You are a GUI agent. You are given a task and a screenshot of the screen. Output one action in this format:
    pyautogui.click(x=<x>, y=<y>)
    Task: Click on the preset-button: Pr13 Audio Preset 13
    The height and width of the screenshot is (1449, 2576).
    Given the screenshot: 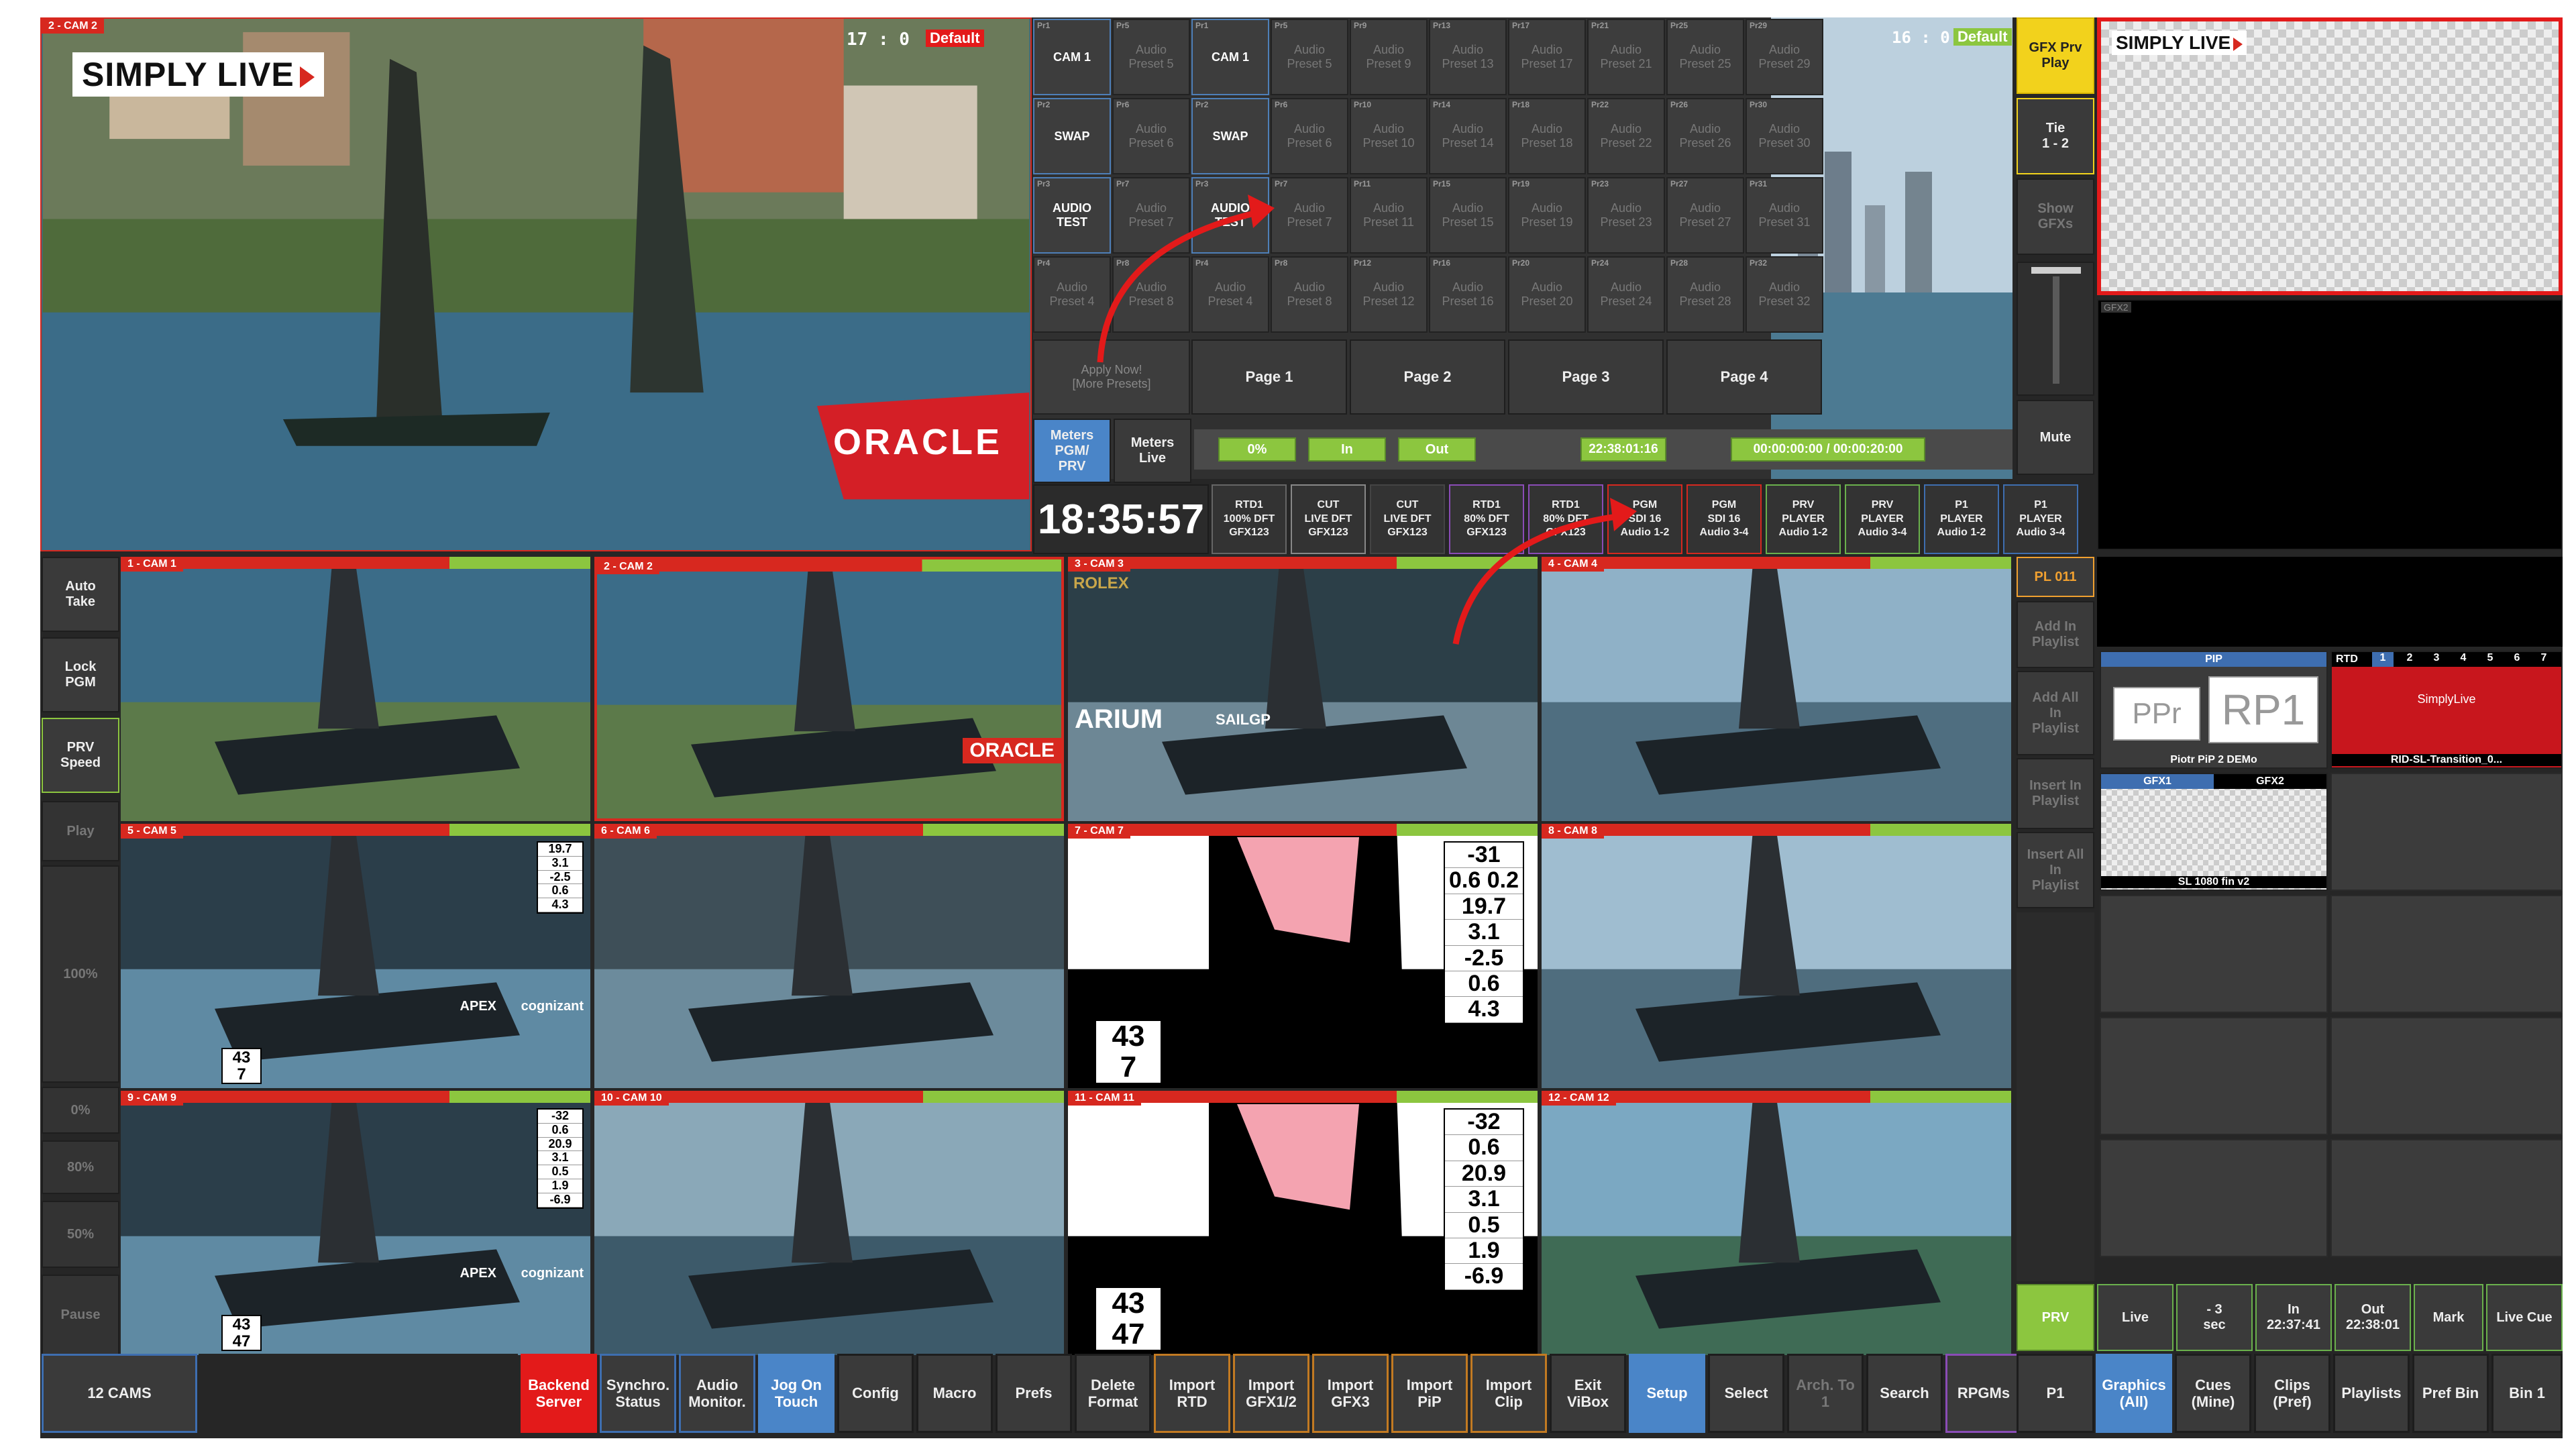 What is the action you would take?
    pyautogui.click(x=1468, y=57)
    